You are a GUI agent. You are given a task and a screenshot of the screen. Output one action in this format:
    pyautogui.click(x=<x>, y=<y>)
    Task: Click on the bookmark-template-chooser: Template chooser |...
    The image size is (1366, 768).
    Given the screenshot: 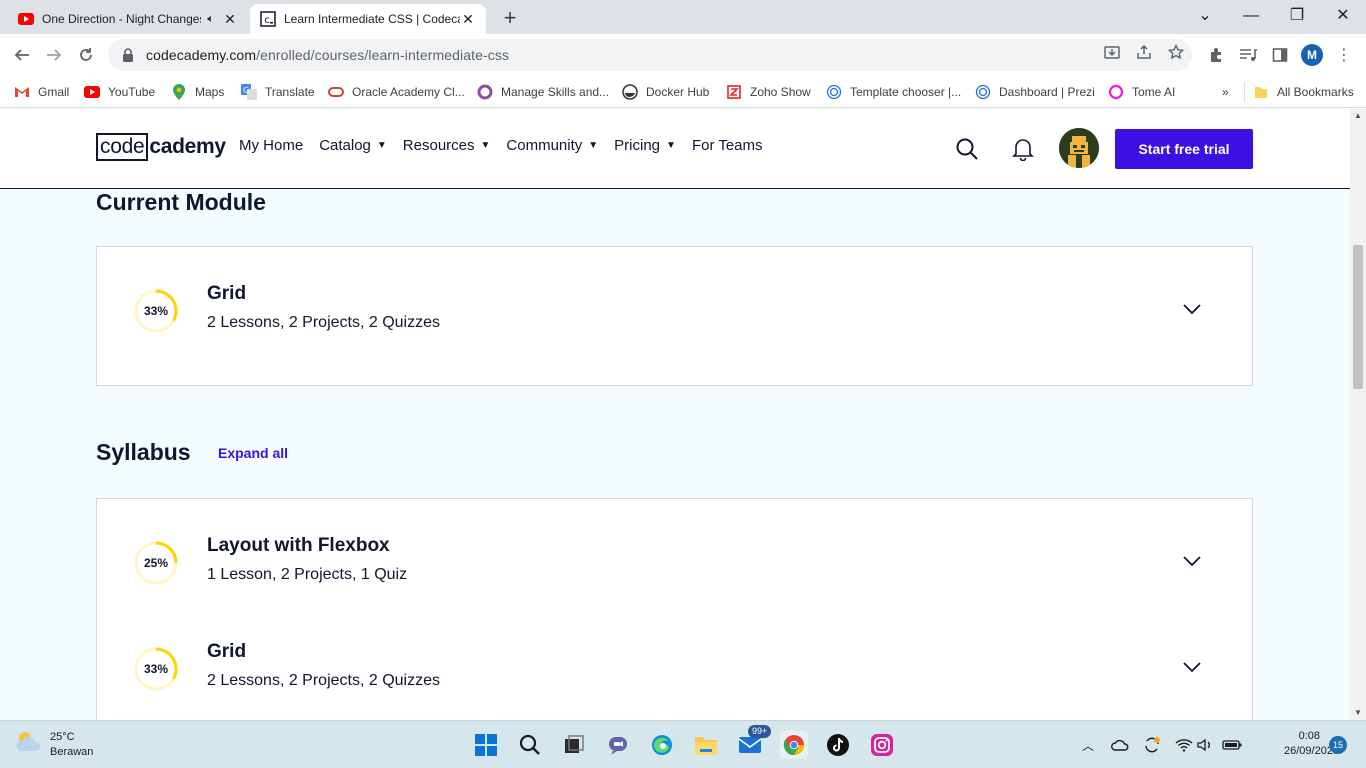 What is the action you would take?
    pyautogui.click(x=893, y=92)
    